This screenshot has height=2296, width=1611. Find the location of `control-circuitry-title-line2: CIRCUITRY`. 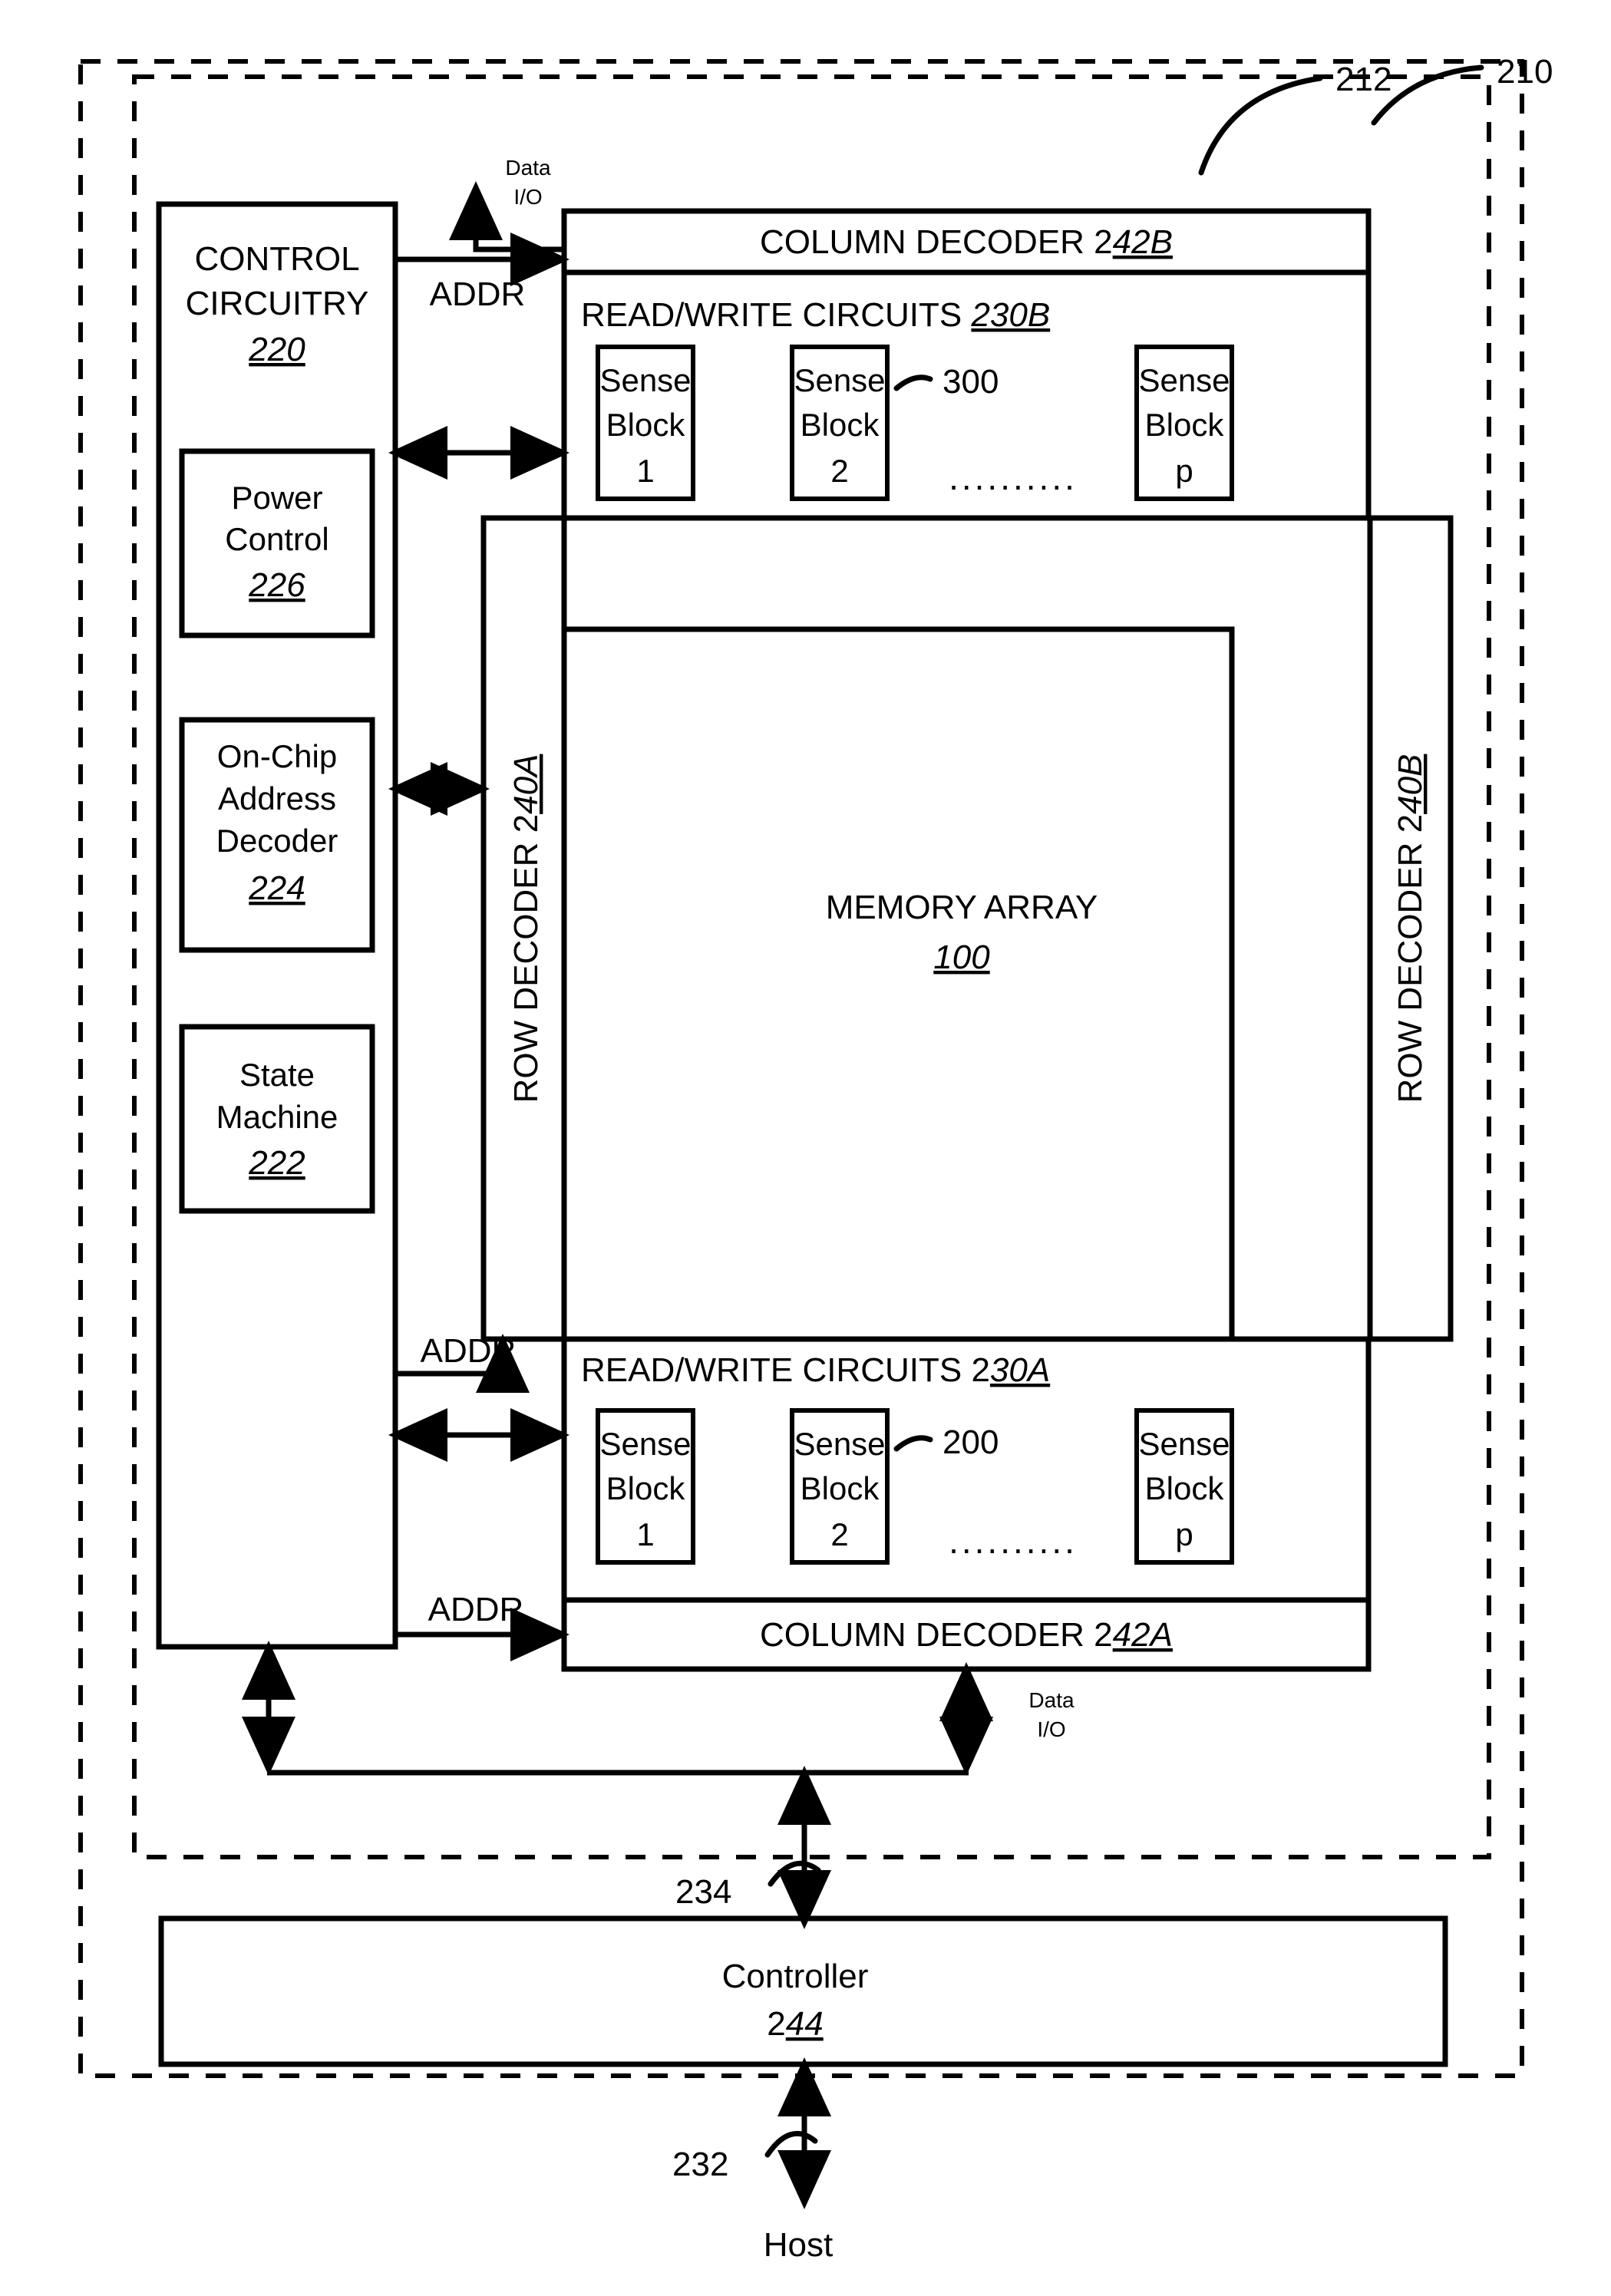

control-circuitry-title-line2: CIRCUITRY is located at coordinates (277, 303).